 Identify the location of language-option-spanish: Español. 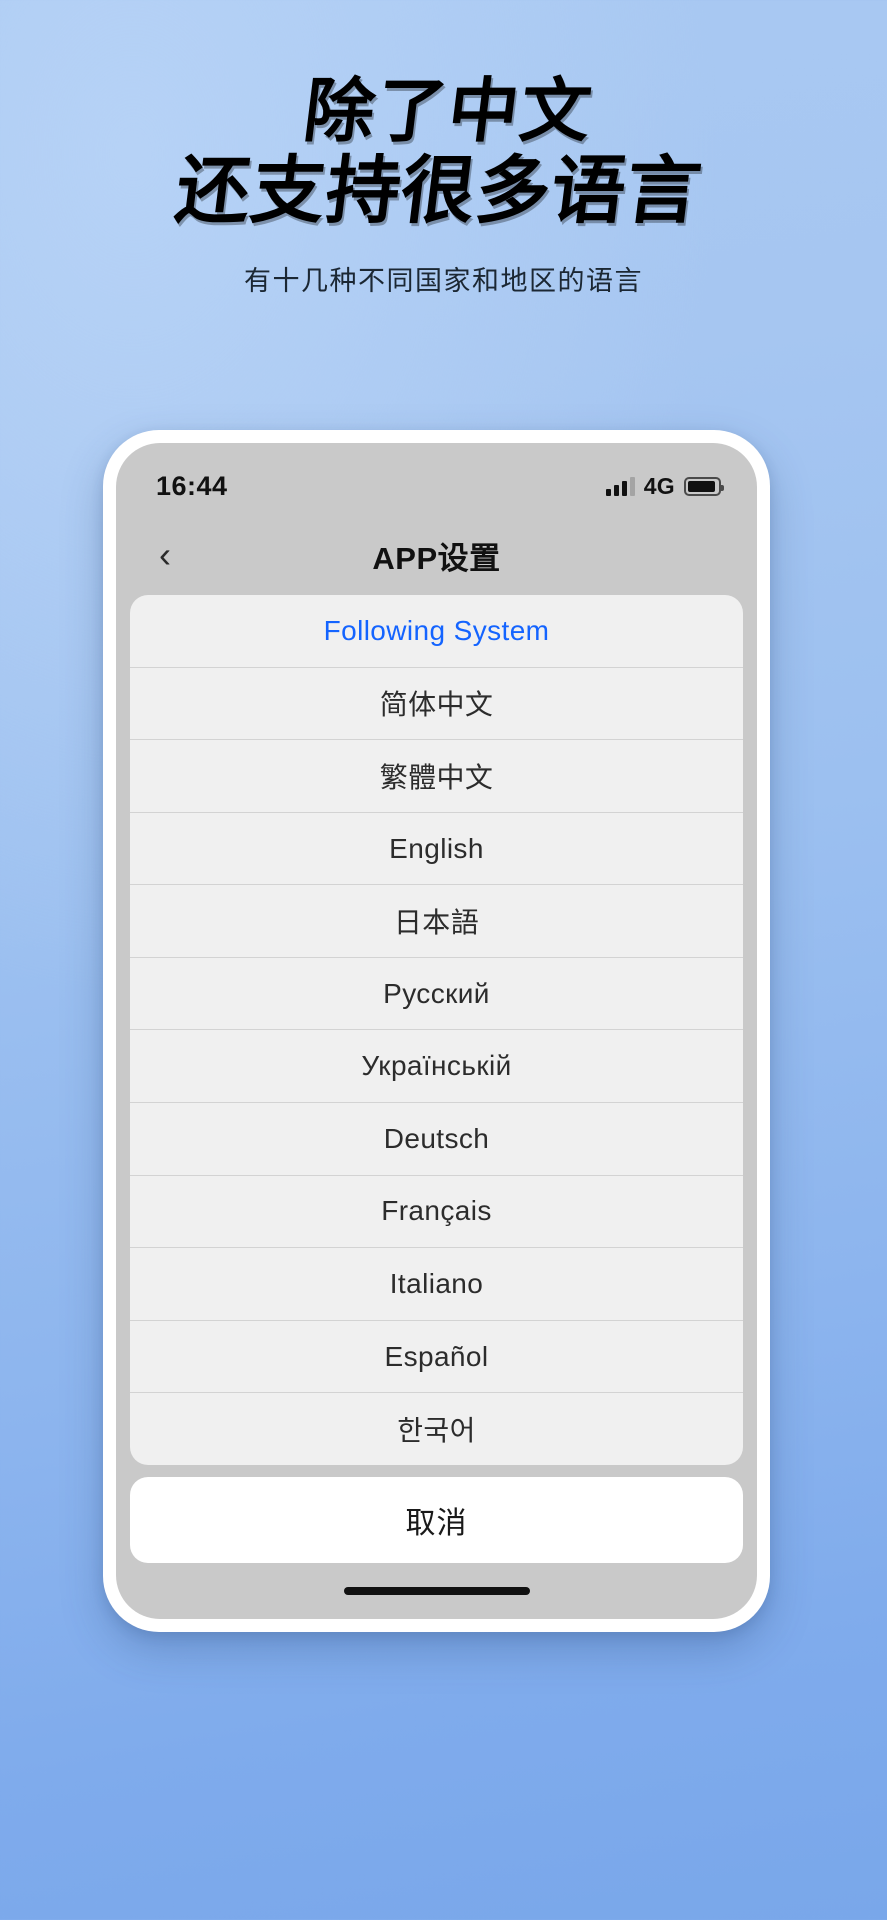
(436, 1357).